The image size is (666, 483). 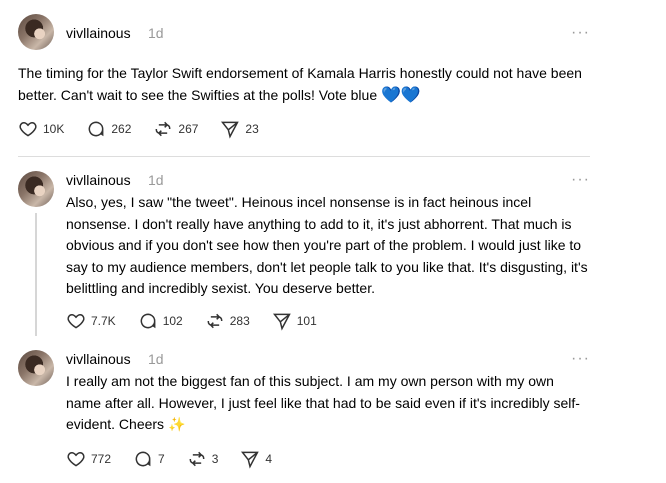 I want to click on like-count: 10K, so click(x=54, y=129).